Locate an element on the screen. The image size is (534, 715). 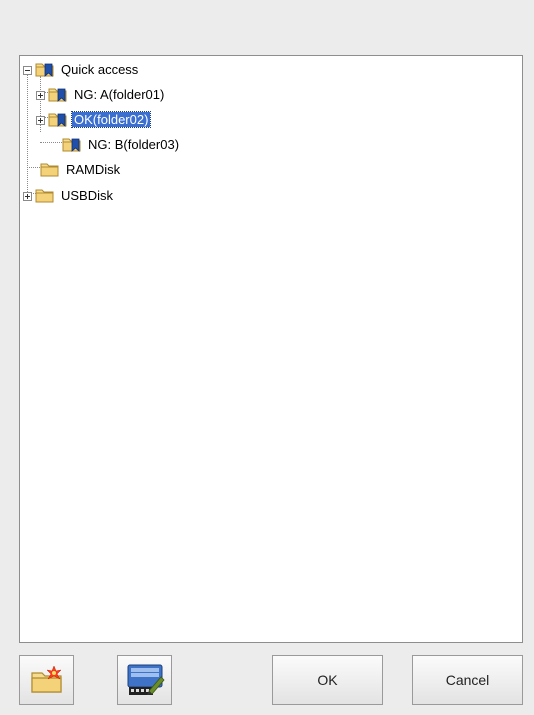
tree-item-label: OK(folder02) is located at coordinates (111, 119).